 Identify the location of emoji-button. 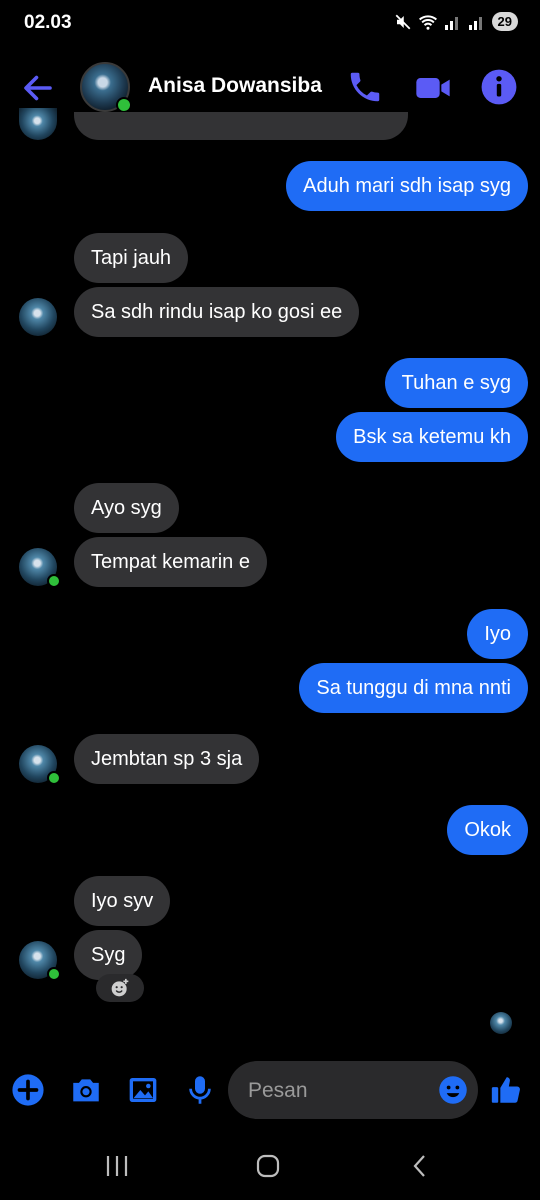
(453, 1090).